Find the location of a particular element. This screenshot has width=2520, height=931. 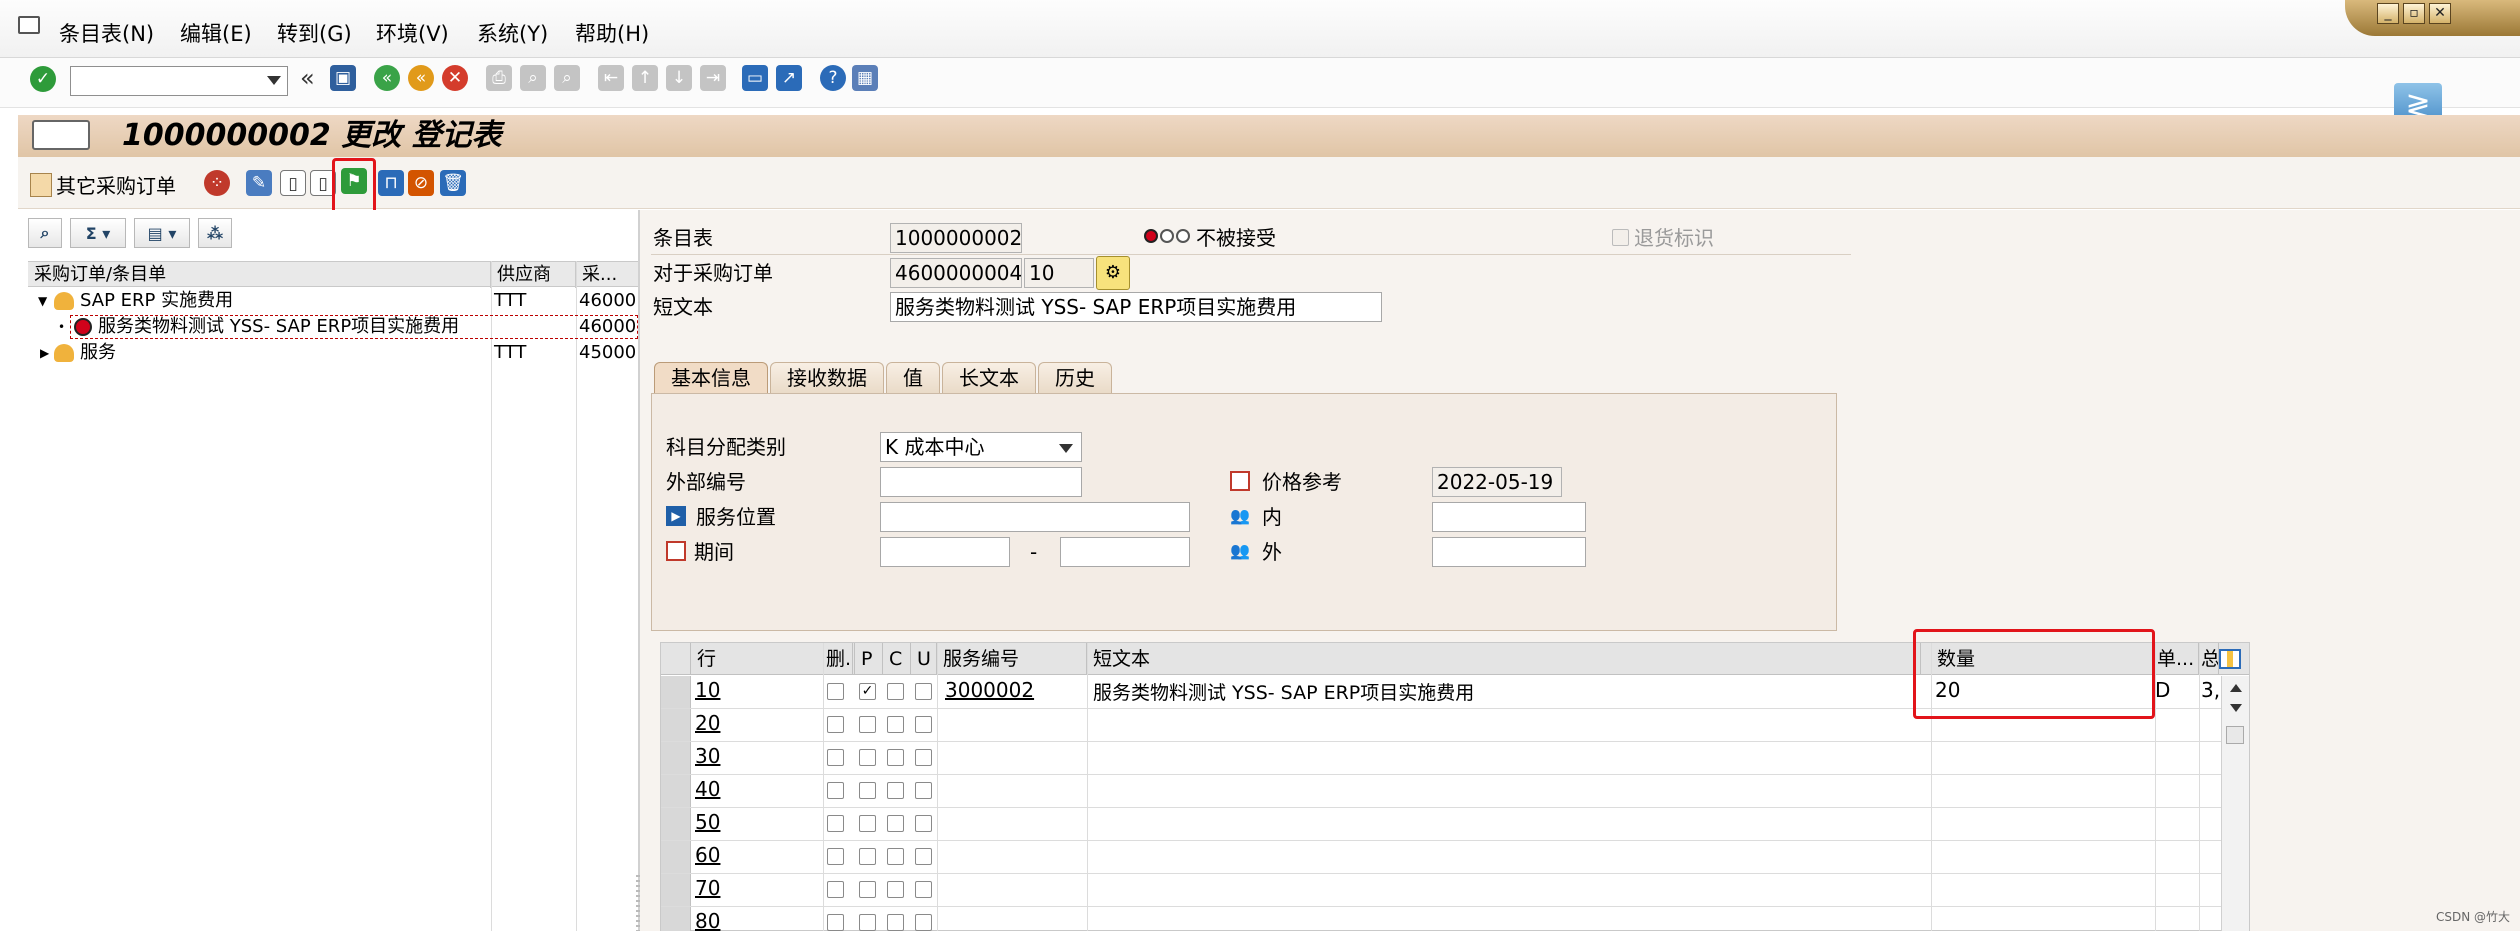

find-tree-icon: ⌕ is located at coordinates (45, 233).